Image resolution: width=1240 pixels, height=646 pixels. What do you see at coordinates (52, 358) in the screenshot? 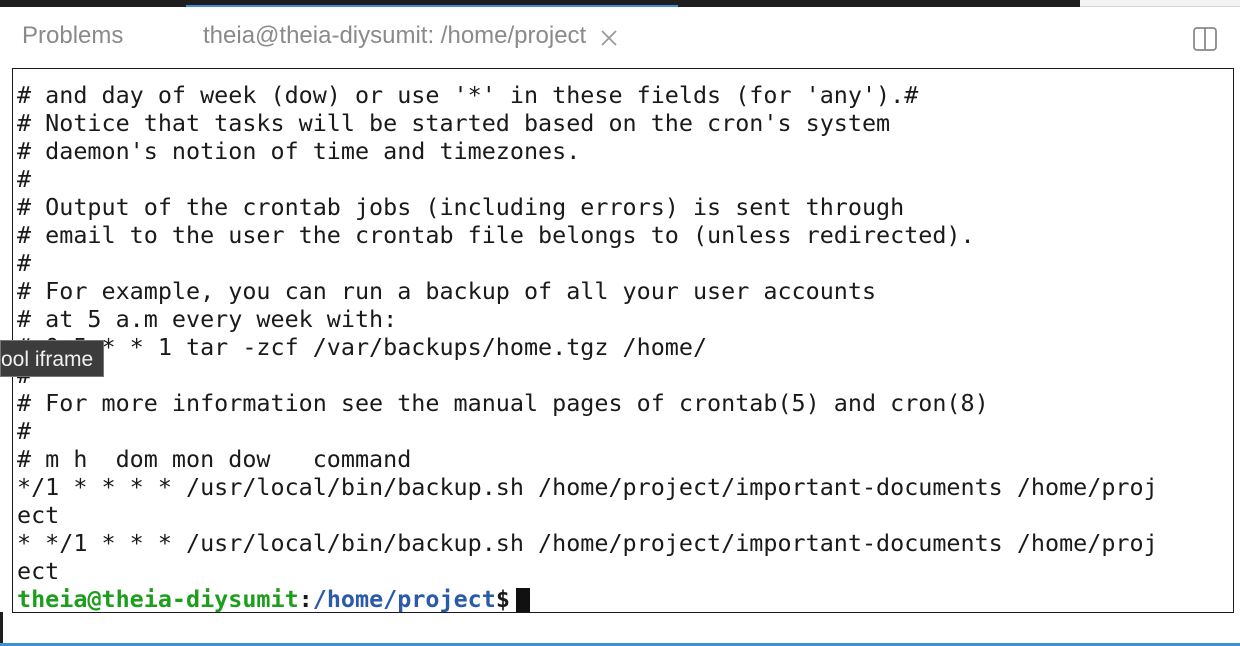
I see `iframe-tooltip: ool iframe` at bounding box center [52, 358].